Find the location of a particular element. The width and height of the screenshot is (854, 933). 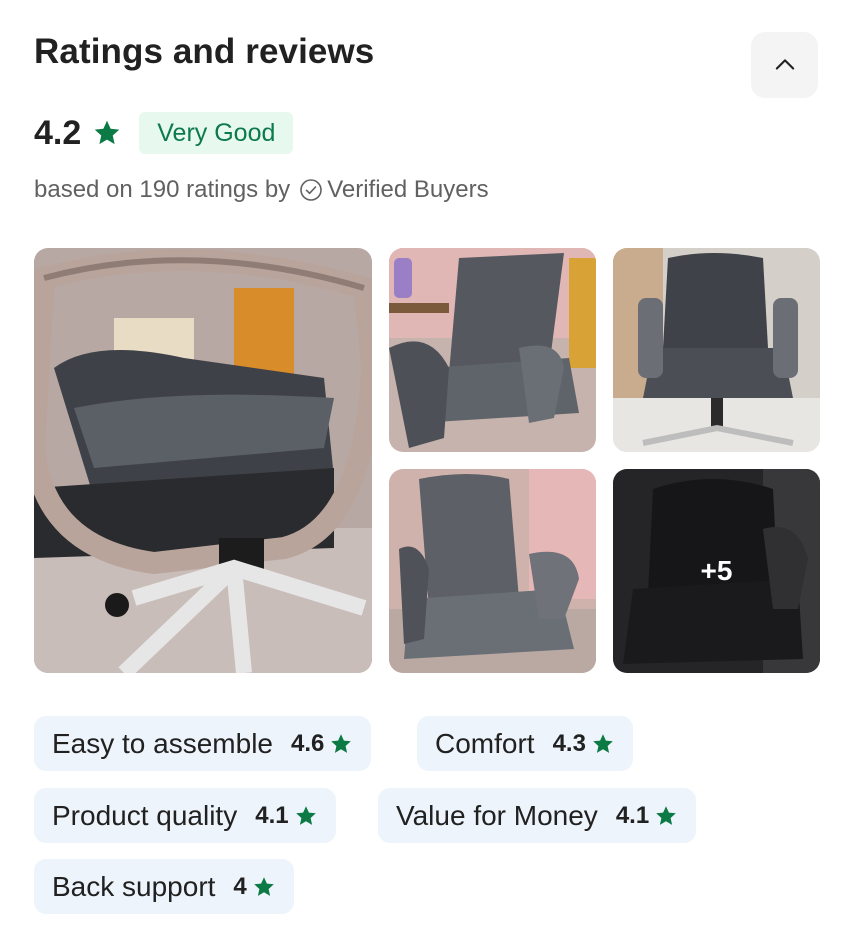

more-photos-count: +5 is located at coordinates (716, 570).